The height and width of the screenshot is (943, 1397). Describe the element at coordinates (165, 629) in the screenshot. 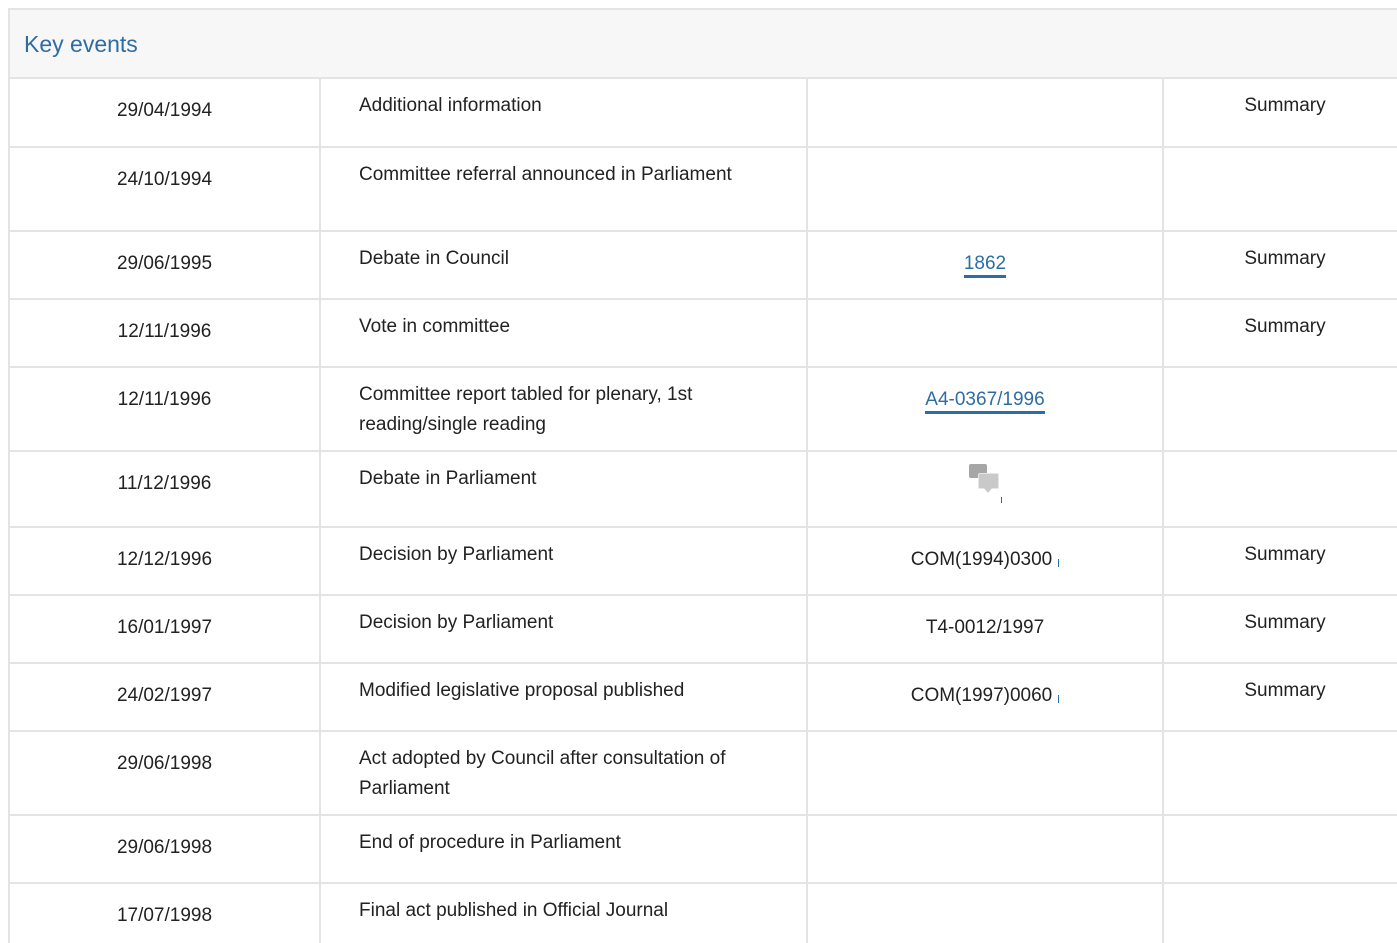

I see `event-date: 16/01/1997` at that location.